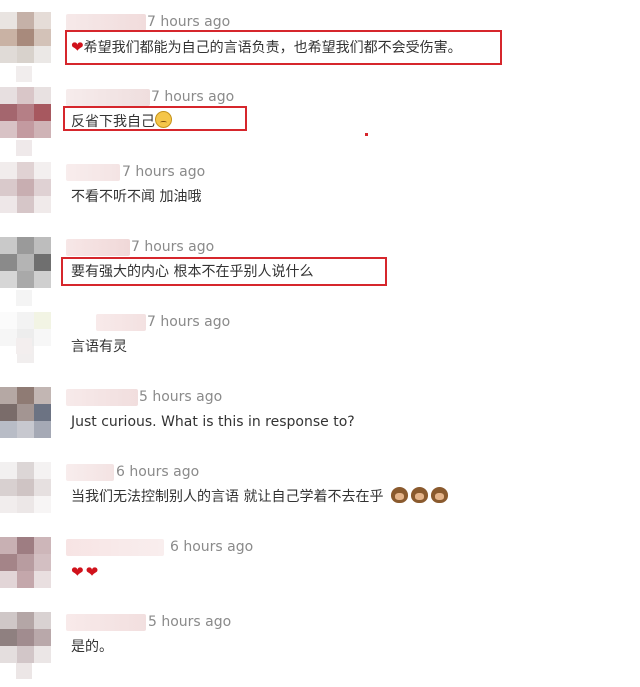  Describe the element at coordinates (259, 497) in the screenshot. I see `comment-text: 当我们无法控制别人的言语 就让自己学着不去在乎` at that location.